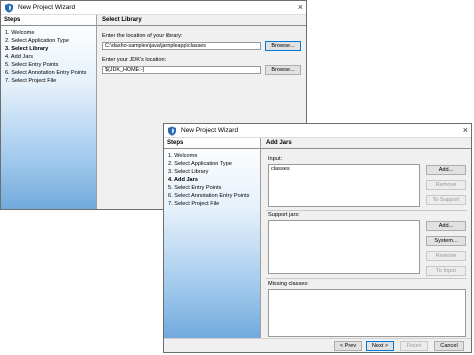  I want to click on input-jars-list: classes, so click(344, 185).